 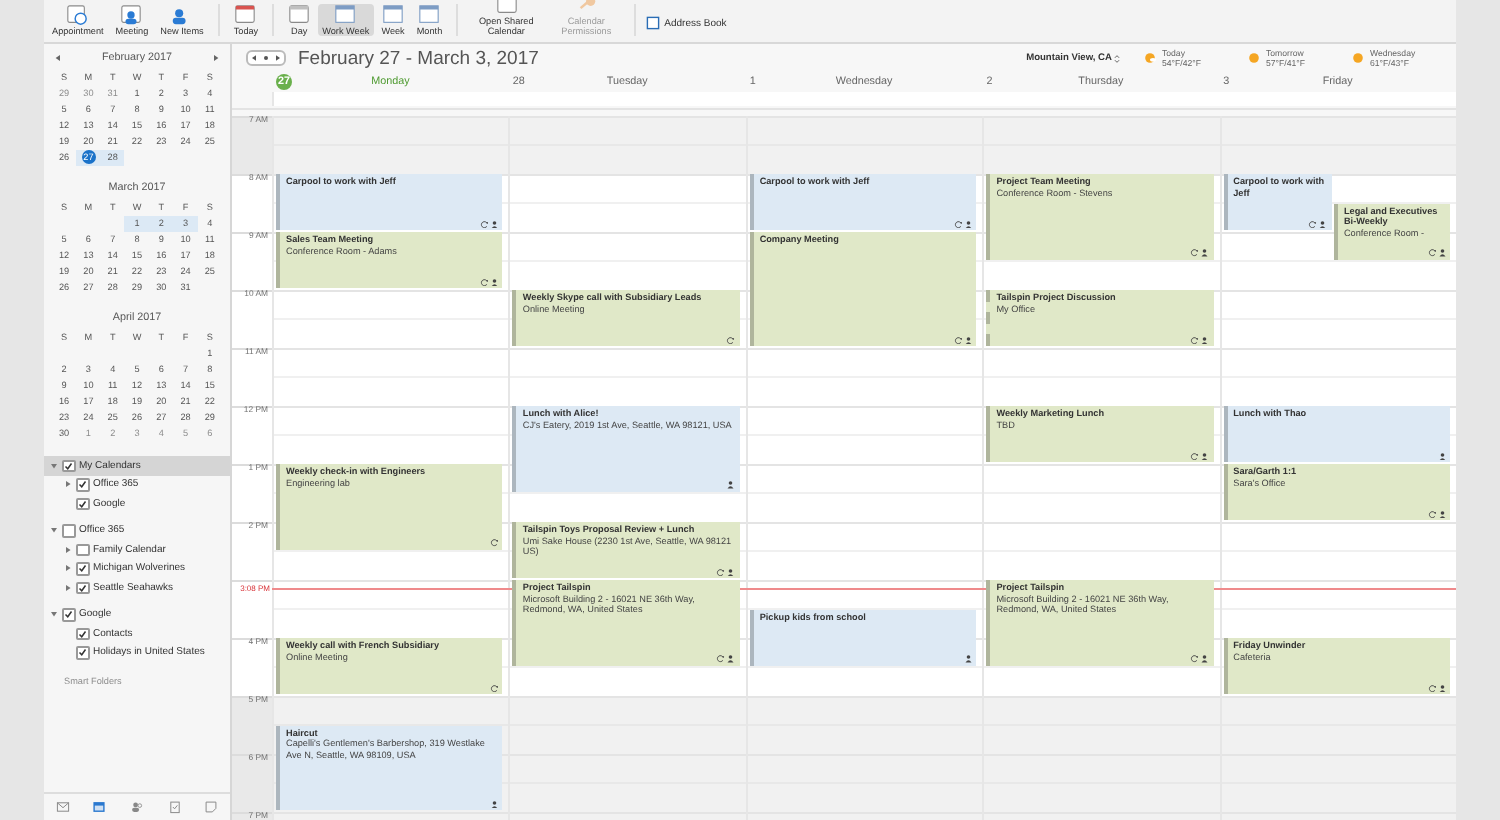 What do you see at coordinates (278, 58) in the screenshot?
I see `next-button` at bounding box center [278, 58].